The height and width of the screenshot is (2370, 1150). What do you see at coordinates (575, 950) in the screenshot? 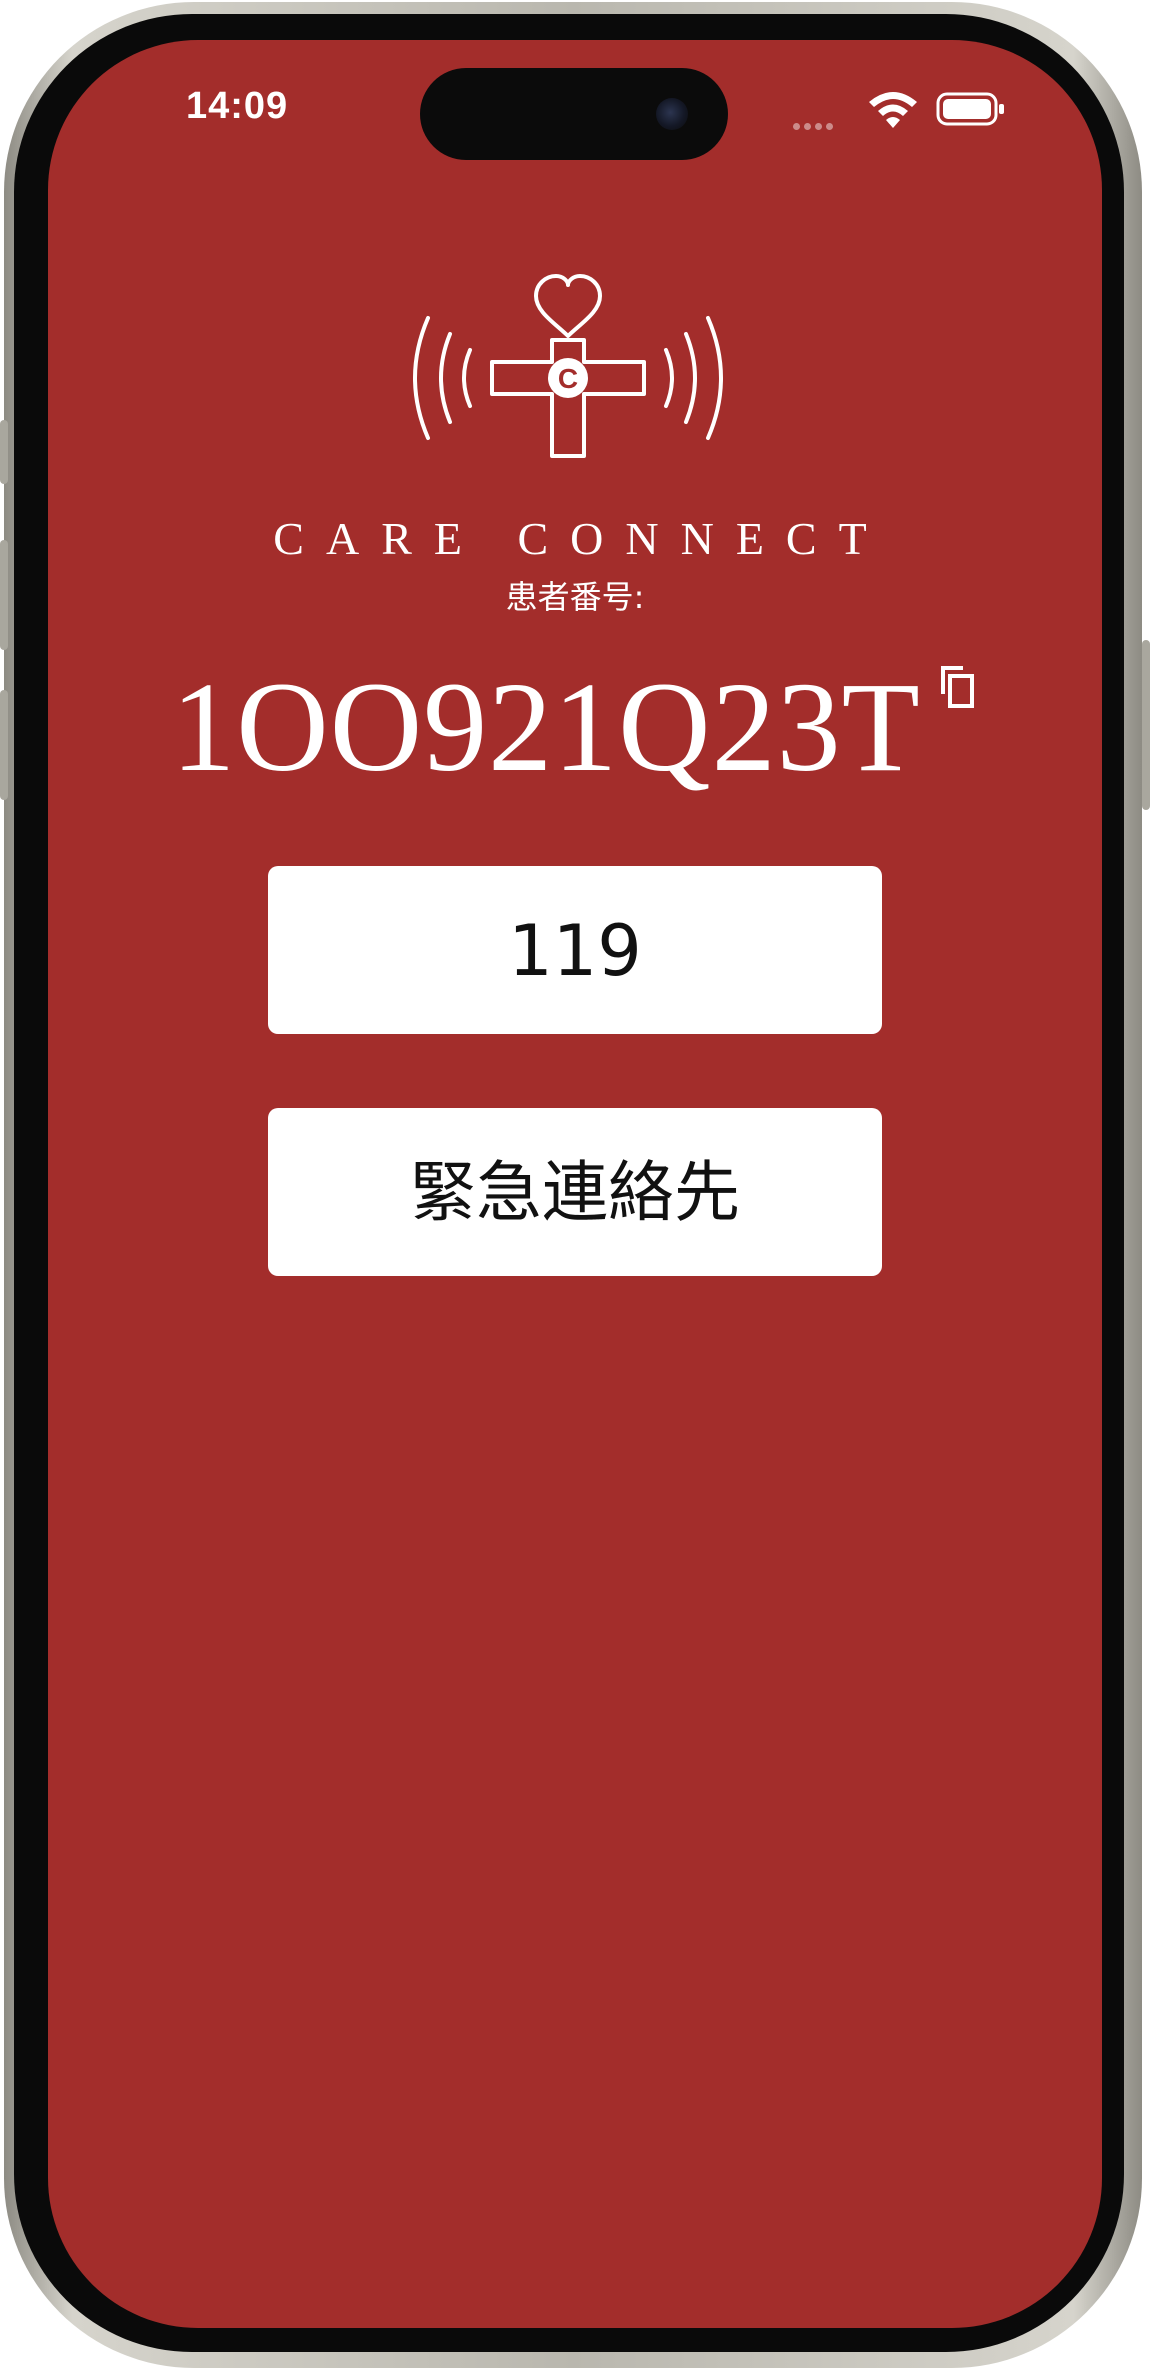
I see `emergency-call-button: 119` at bounding box center [575, 950].